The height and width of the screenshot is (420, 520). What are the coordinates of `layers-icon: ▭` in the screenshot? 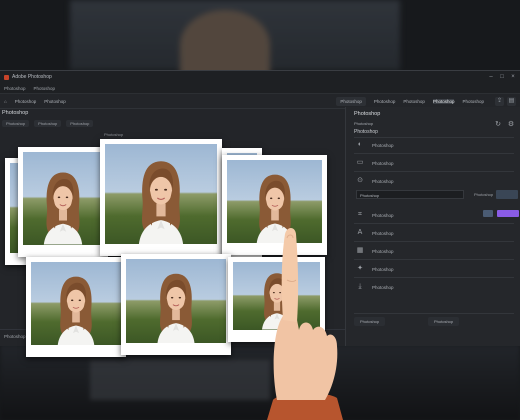 It's located at (360, 162).